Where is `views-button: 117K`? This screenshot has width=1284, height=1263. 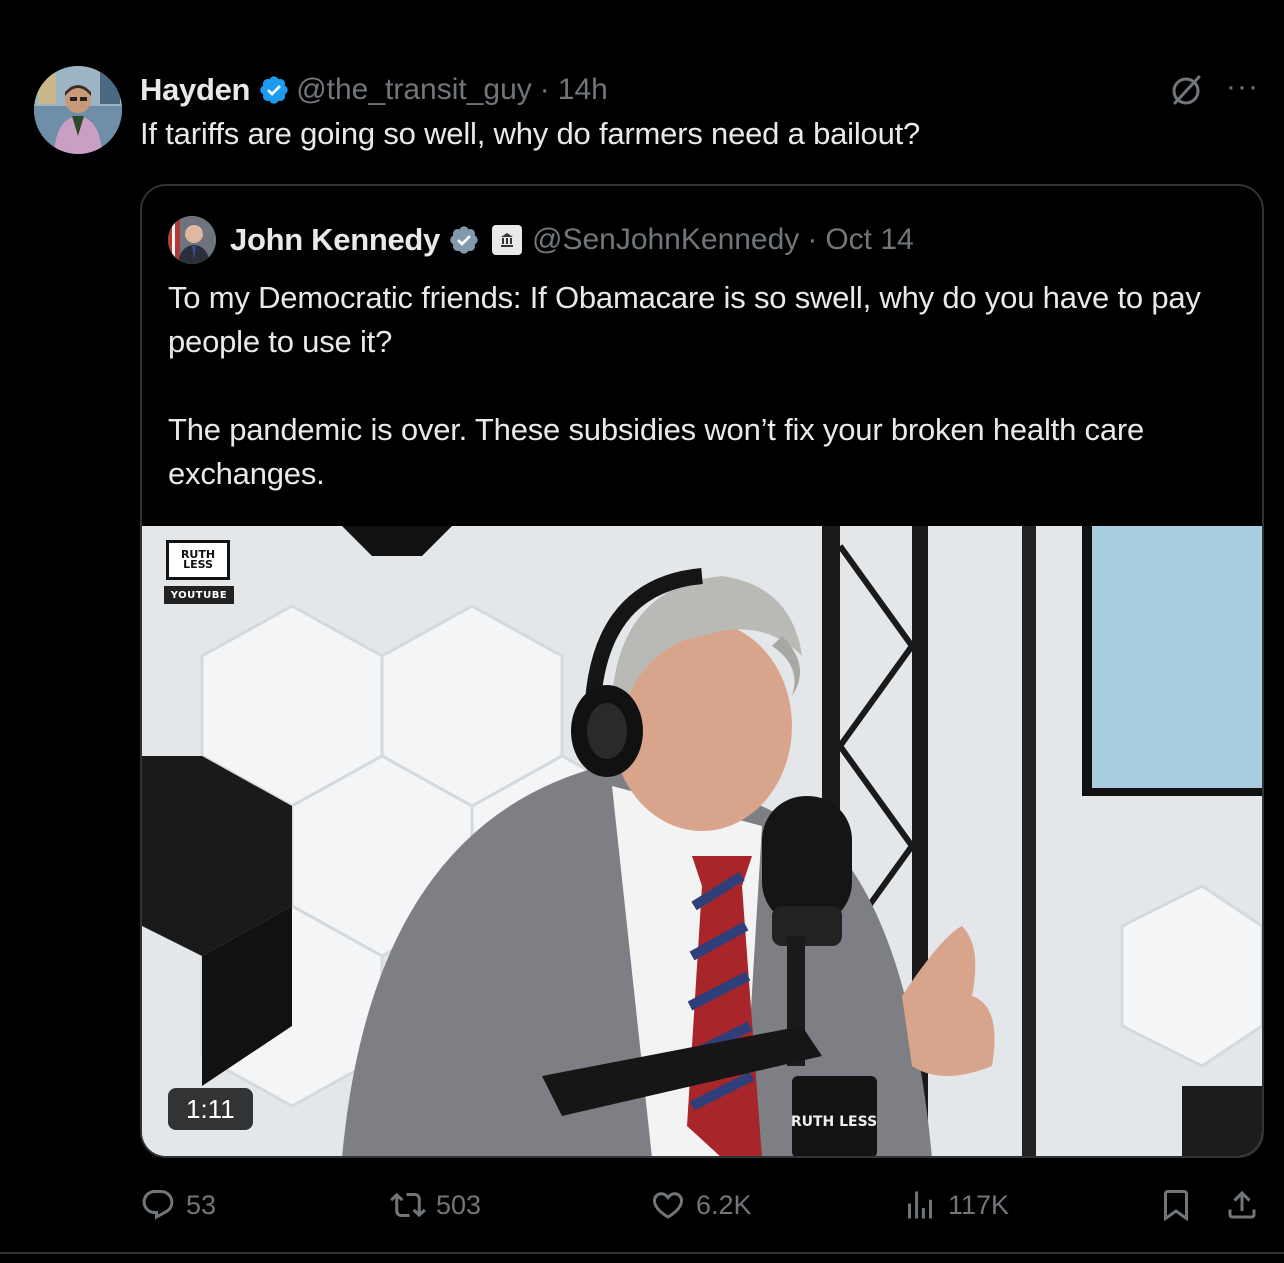 views-button: 117K is located at coordinates (955, 1205).